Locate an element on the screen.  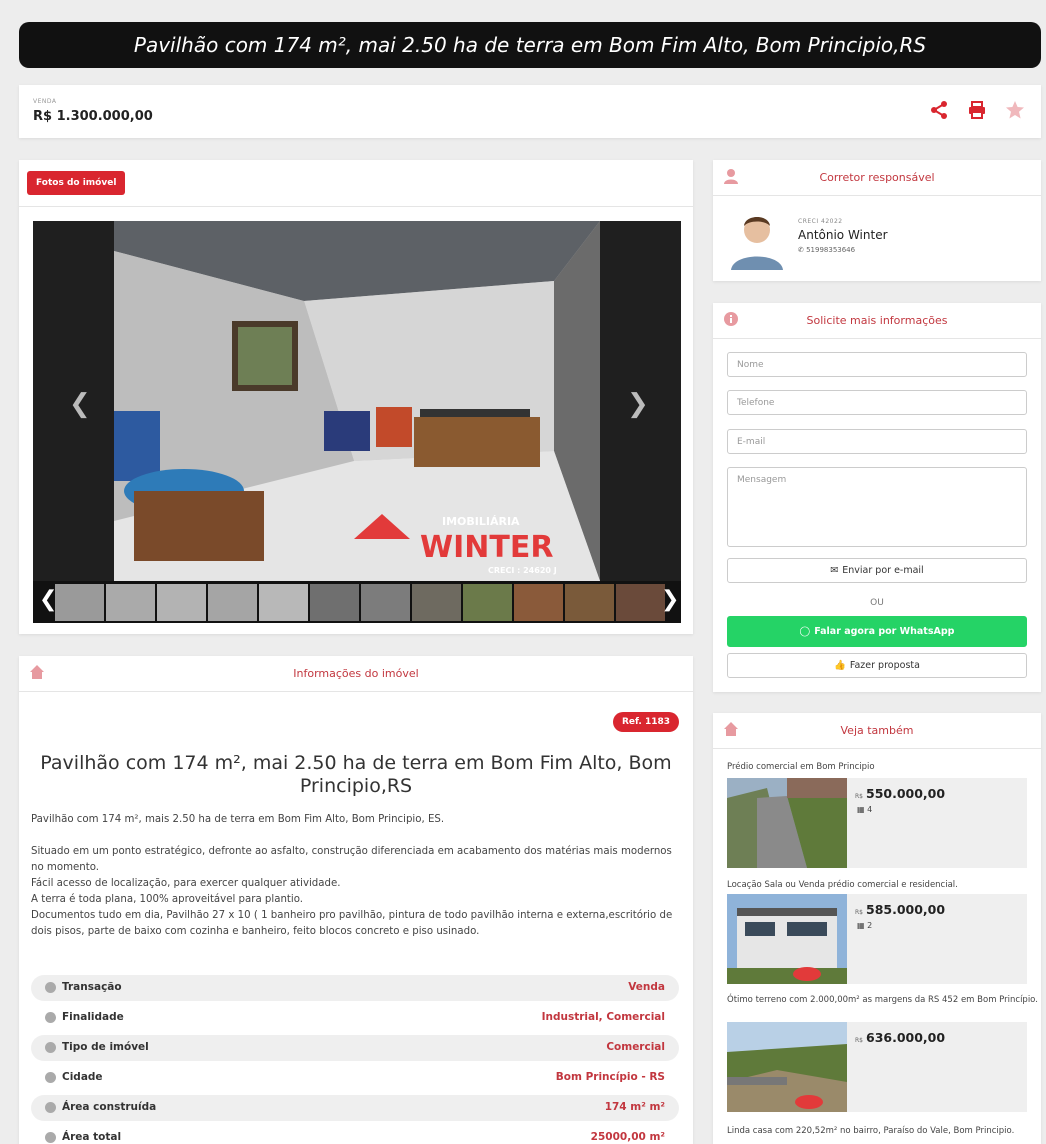
related-item: R$ 636.000,00 is located at coordinates (877, 1067).